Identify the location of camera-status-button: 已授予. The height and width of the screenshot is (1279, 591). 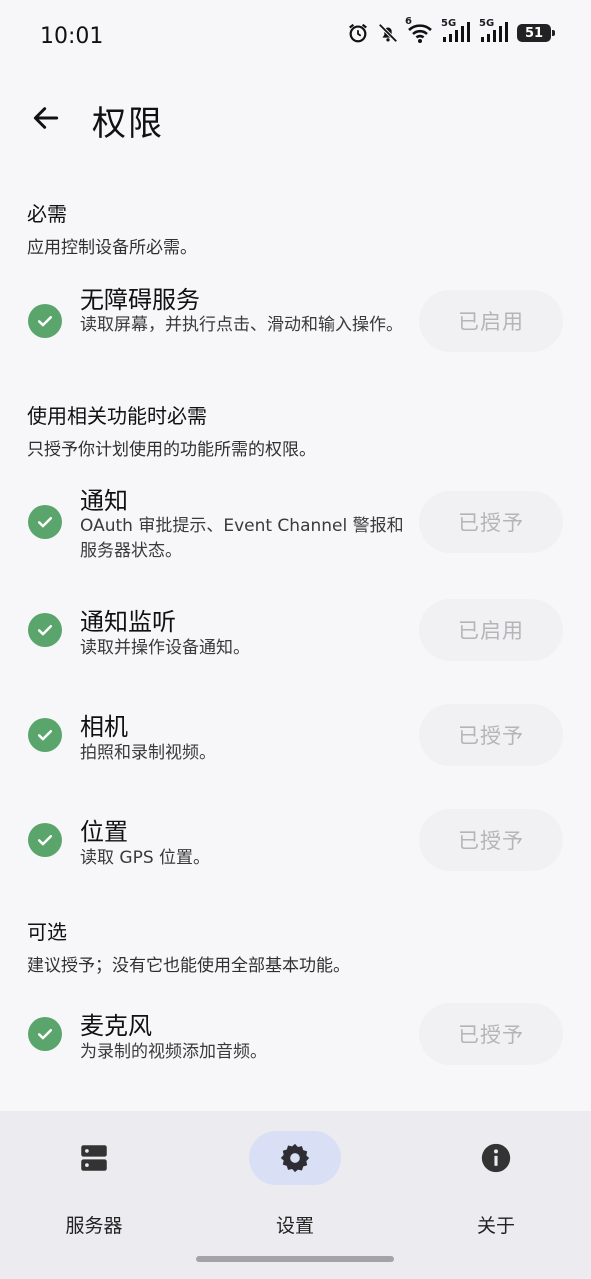
(491, 735).